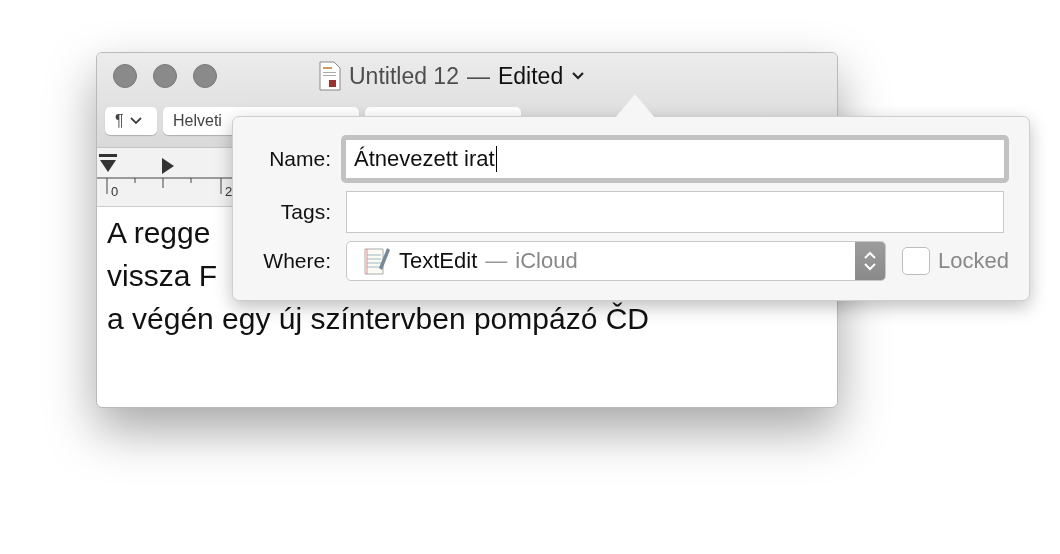 Image resolution: width=1060 pixels, height=554 pixels. I want to click on location-popup: TextEdit — iCloud, so click(616, 261).